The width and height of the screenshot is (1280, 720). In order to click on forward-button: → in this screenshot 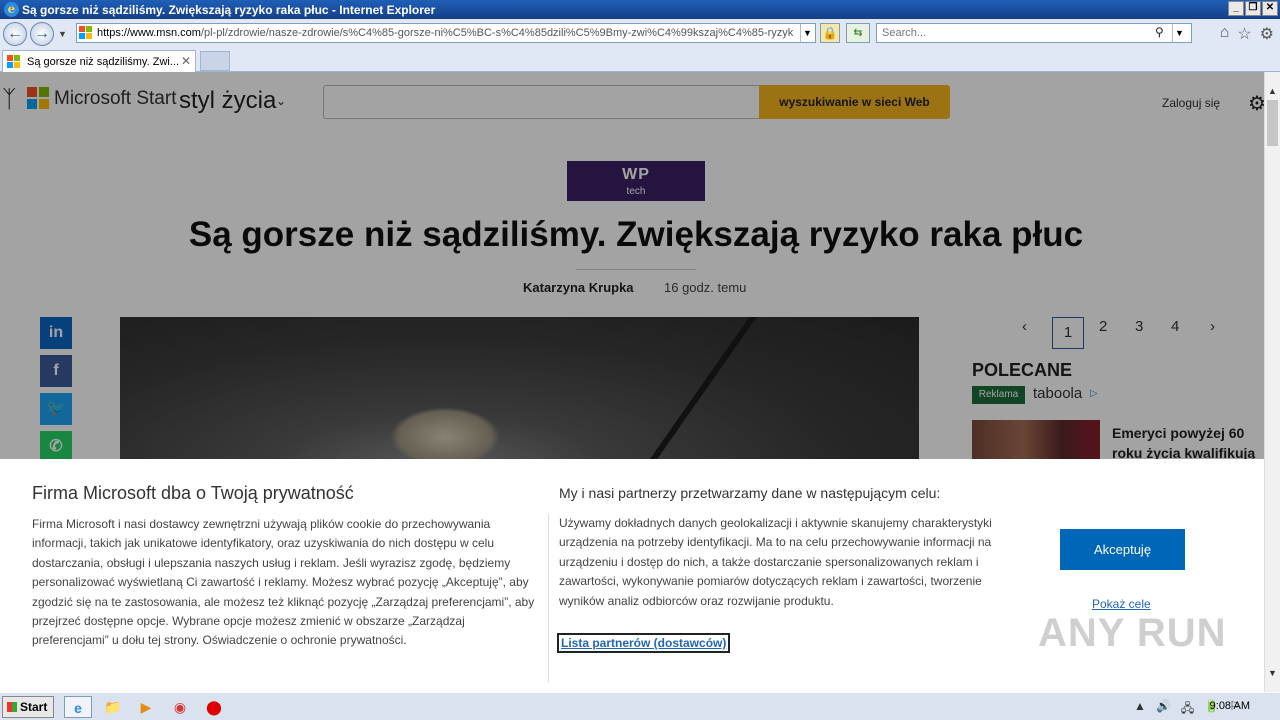, I will do `click(42, 33)`.